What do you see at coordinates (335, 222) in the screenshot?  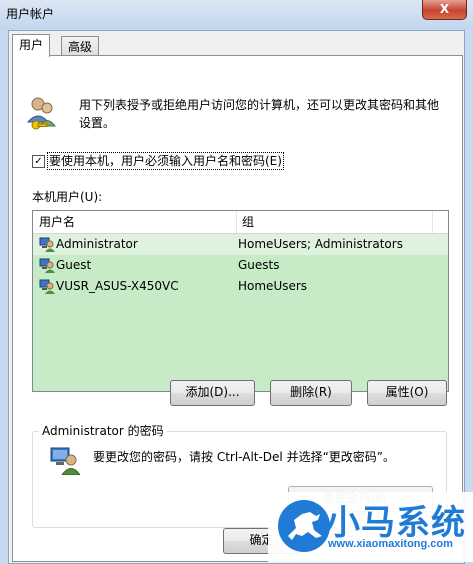 I see `column-header-group: 组` at bounding box center [335, 222].